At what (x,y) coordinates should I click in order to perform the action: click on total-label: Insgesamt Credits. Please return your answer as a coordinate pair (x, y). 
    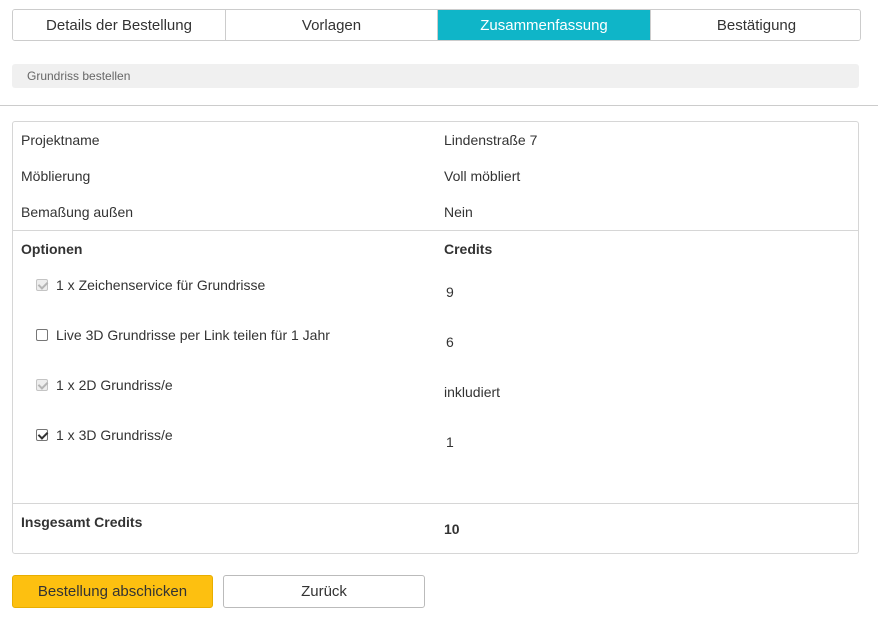
    Looking at the image, I should click on (82, 522).